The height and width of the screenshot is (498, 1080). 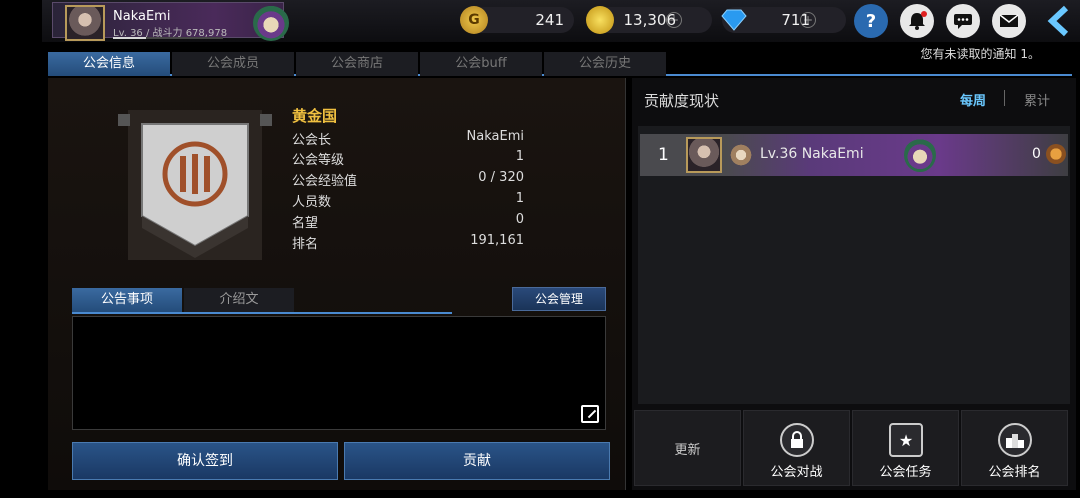 What do you see at coordinates (517, 20) in the screenshot?
I see `gold-currency: G 241` at bounding box center [517, 20].